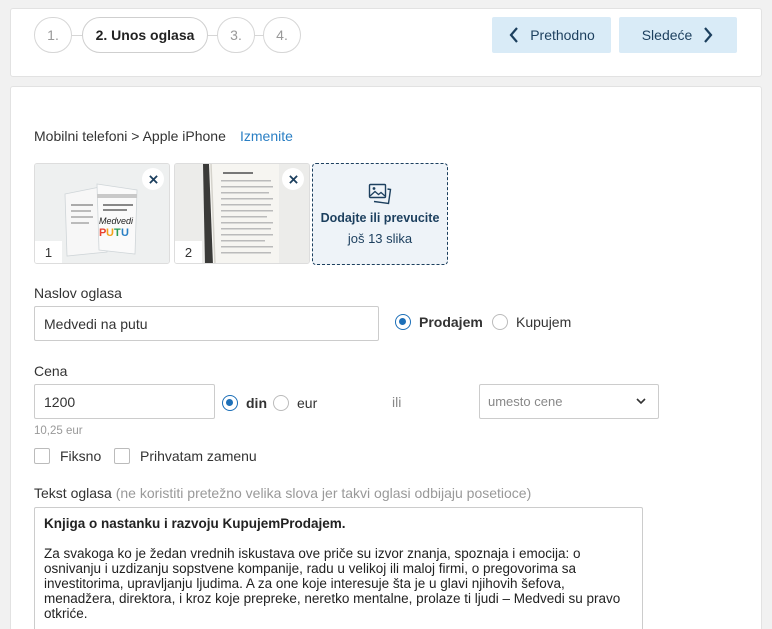 Image resolution: width=772 pixels, height=629 pixels. I want to click on photo-number: 1, so click(48, 252).